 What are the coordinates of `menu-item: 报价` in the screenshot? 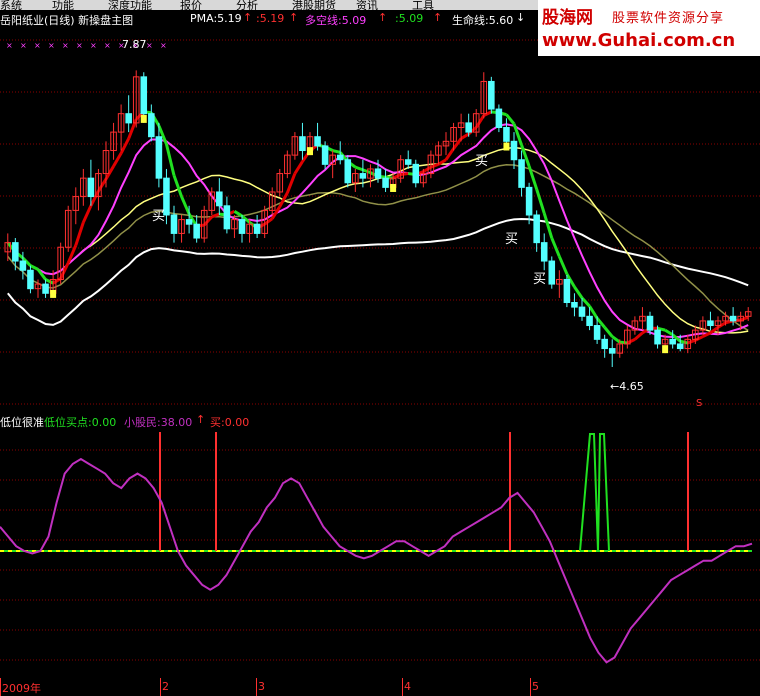 It's located at (191, 5).